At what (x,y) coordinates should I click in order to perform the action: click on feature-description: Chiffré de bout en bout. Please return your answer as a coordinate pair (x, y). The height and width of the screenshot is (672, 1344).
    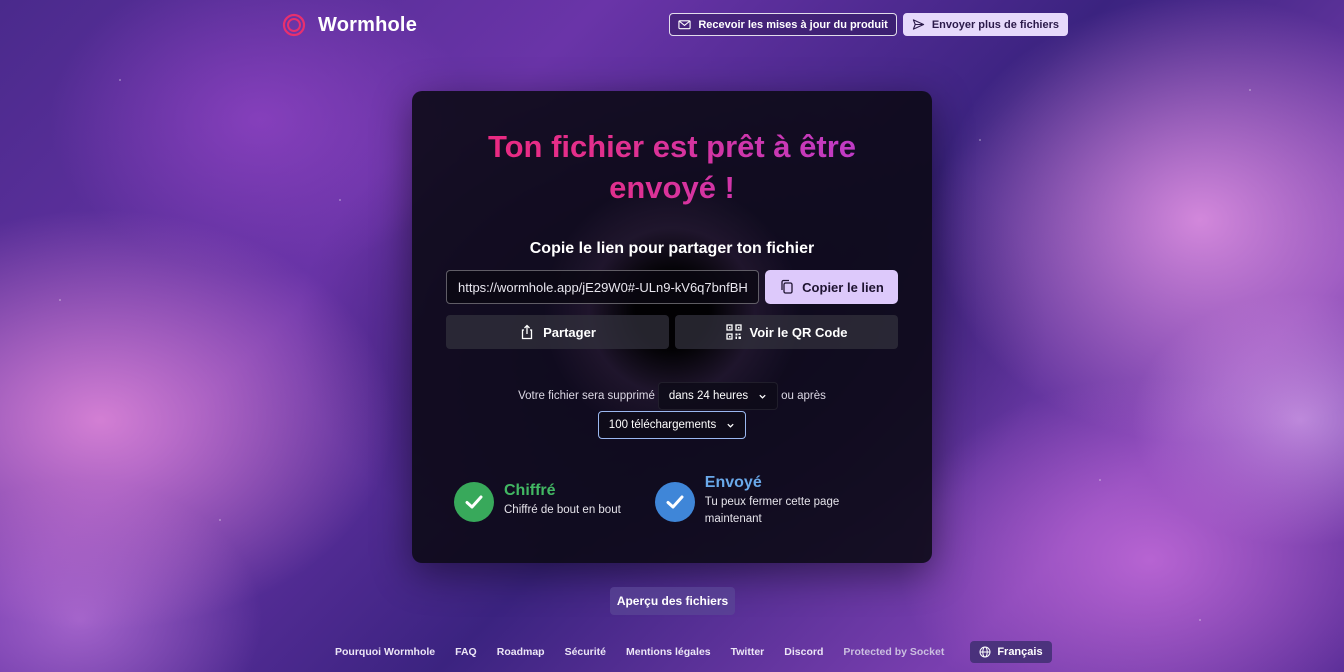
    Looking at the image, I should click on (562, 510).